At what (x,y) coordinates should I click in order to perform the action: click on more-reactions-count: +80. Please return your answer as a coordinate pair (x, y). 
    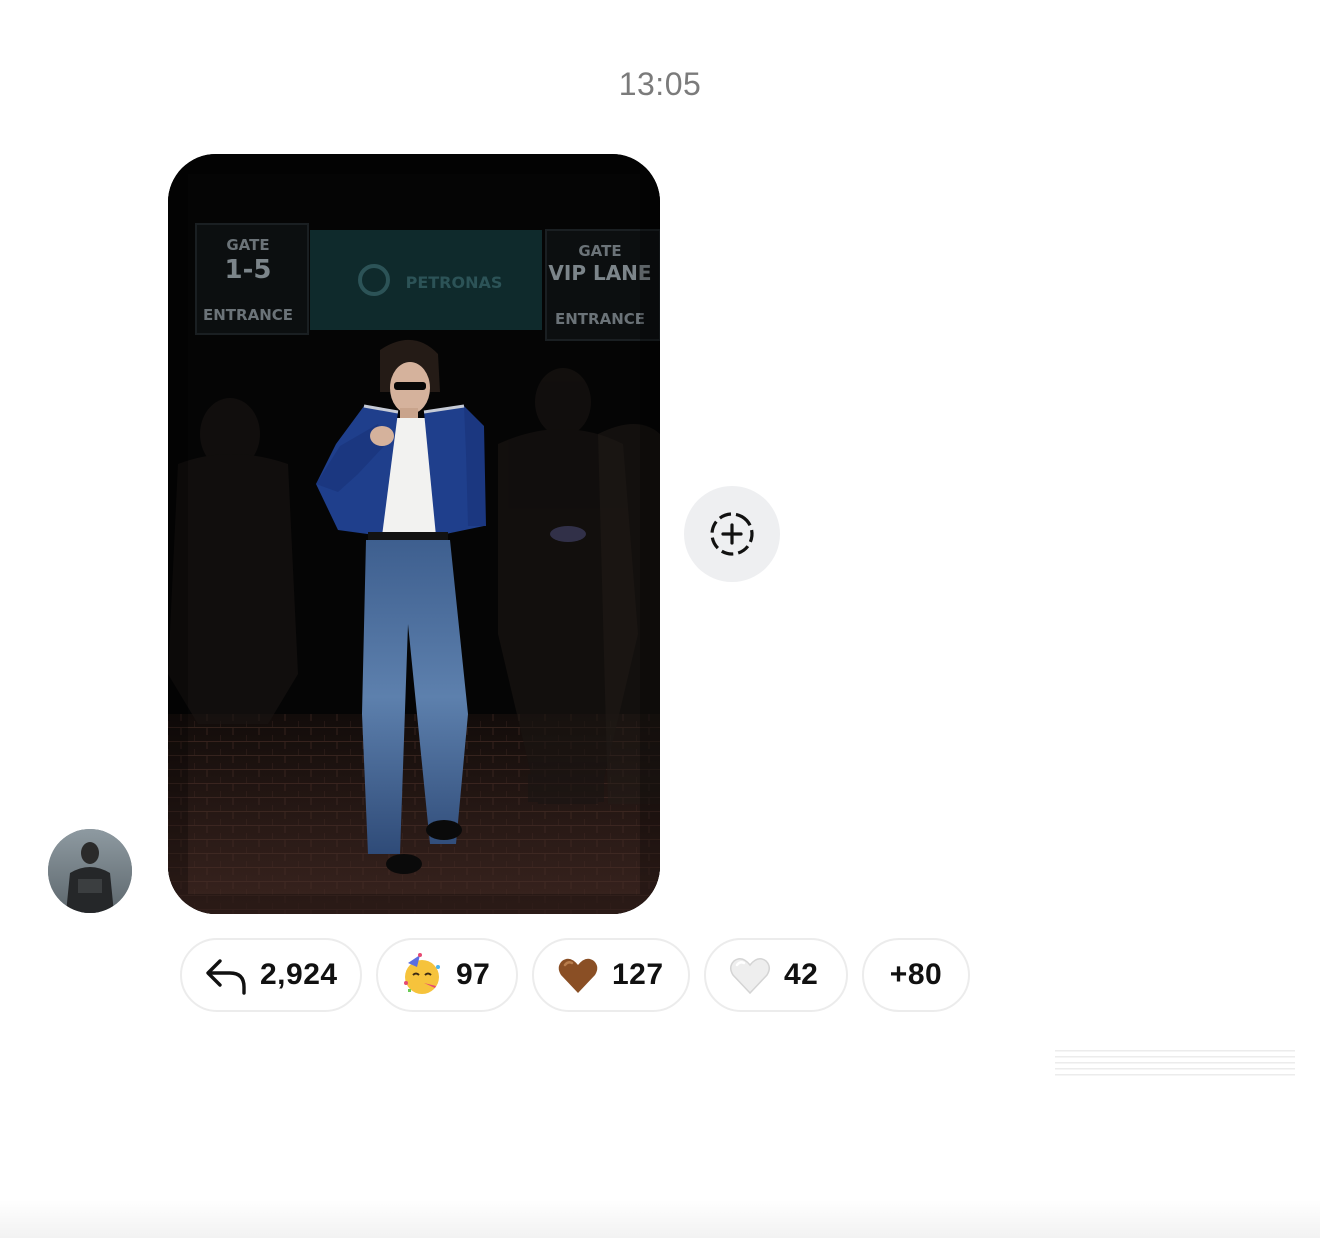
    Looking at the image, I should click on (916, 974).